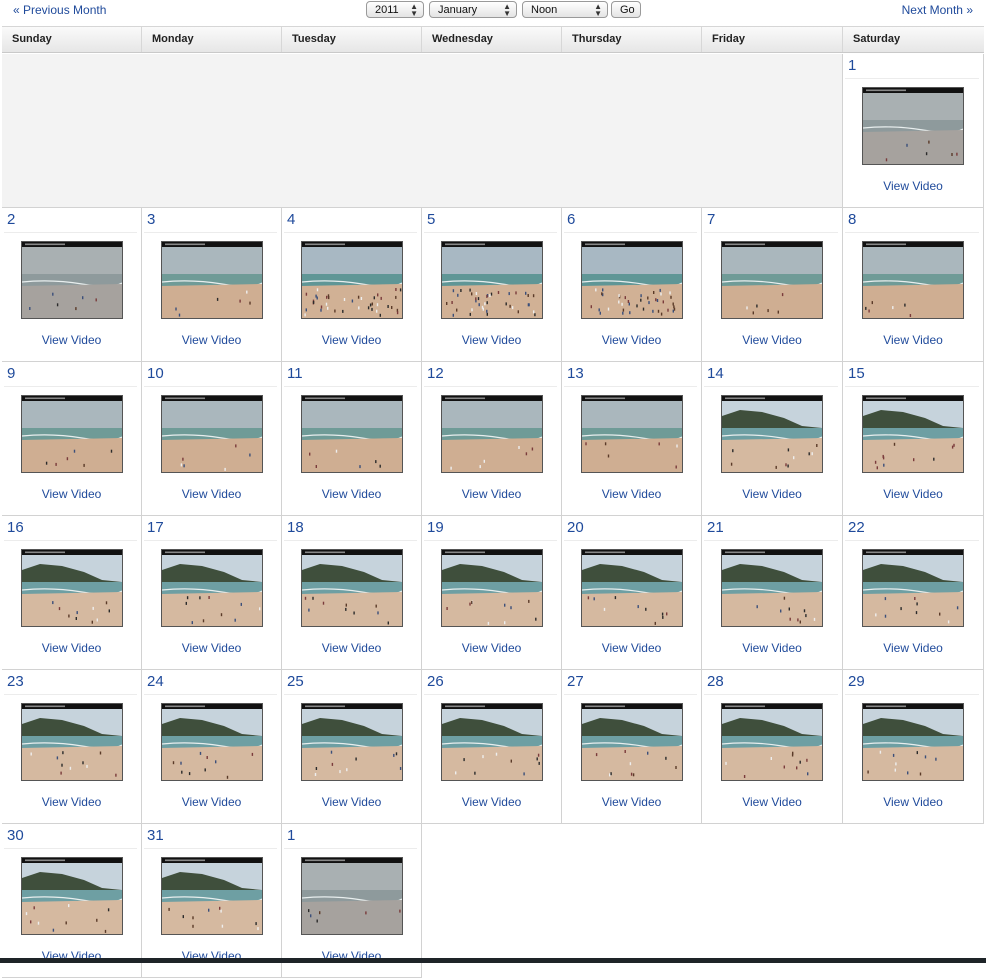 The image size is (986, 978). What do you see at coordinates (630, 376) in the screenshot?
I see `day-number: 13` at bounding box center [630, 376].